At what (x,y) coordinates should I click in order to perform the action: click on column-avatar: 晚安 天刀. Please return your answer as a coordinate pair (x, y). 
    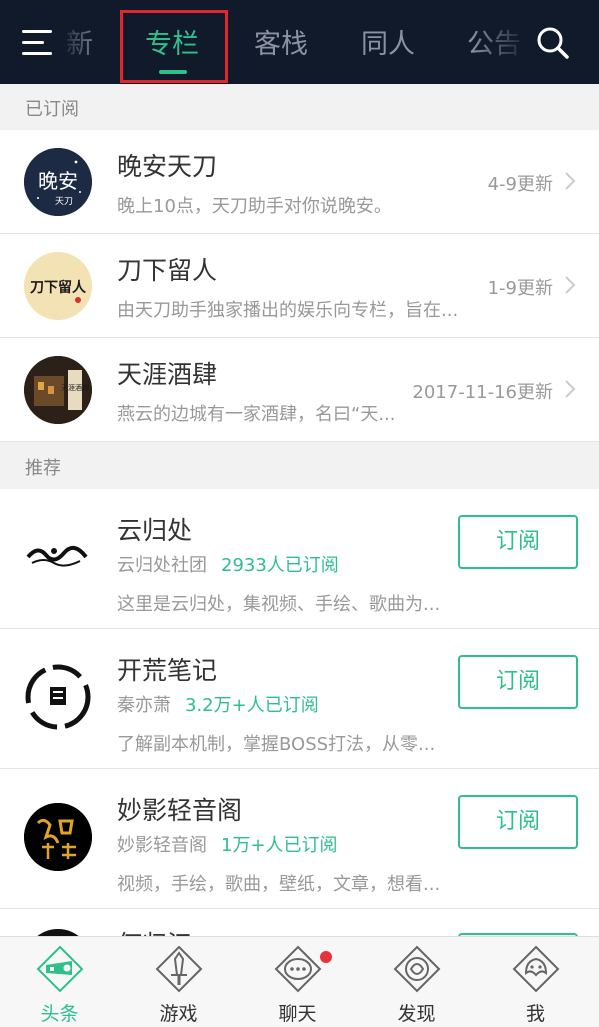
    Looking at the image, I should click on (58, 182).